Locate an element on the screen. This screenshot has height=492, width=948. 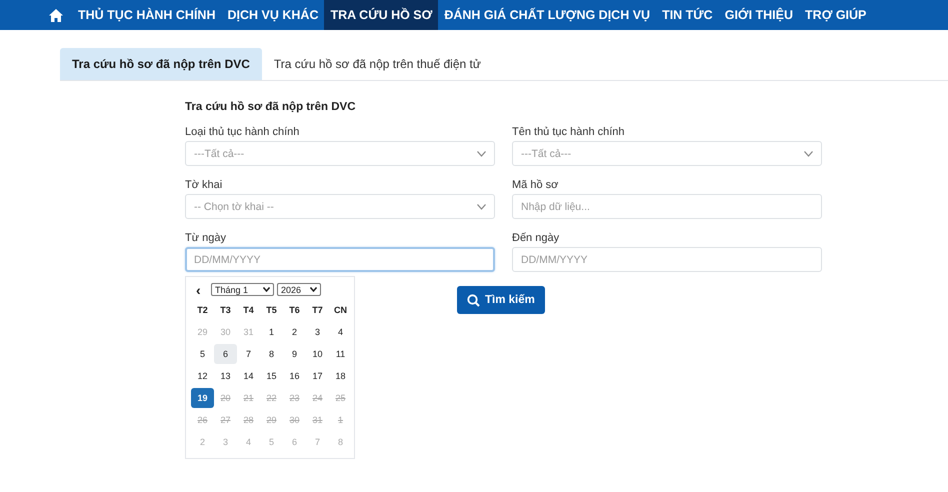
field-label: Loại thủ tục hành chính is located at coordinates (242, 132).